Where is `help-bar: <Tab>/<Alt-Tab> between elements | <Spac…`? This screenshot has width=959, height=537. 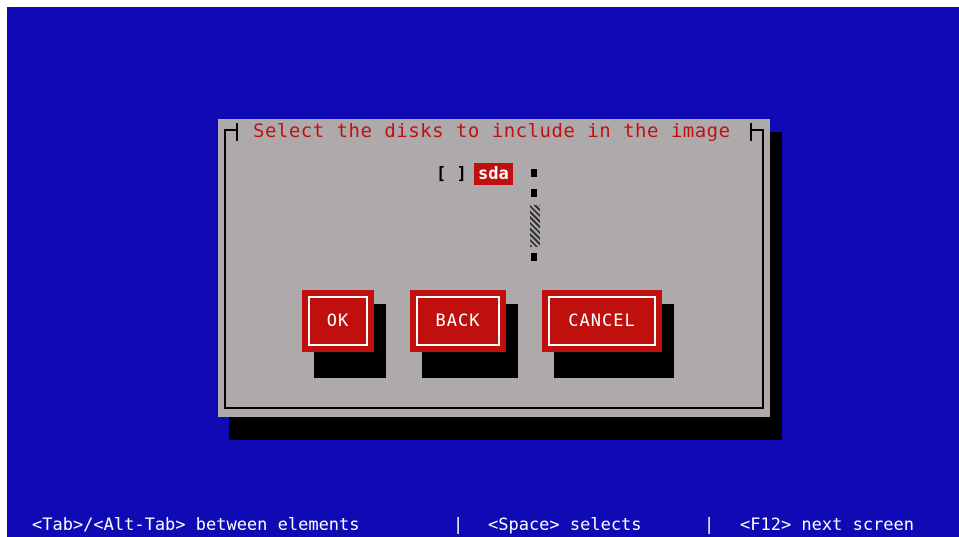
help-bar: <Tab>/<Alt-Tab> between elements | <Spac… is located at coordinates (483, 525).